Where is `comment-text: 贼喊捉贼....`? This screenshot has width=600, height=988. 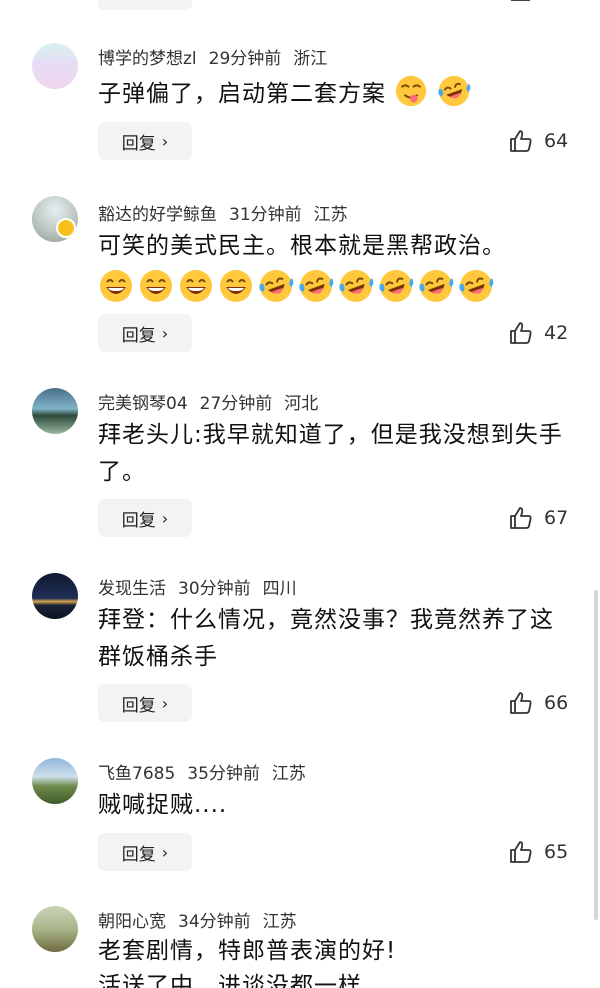
comment-text: 贼喊捉贼.... is located at coordinates (163, 805).